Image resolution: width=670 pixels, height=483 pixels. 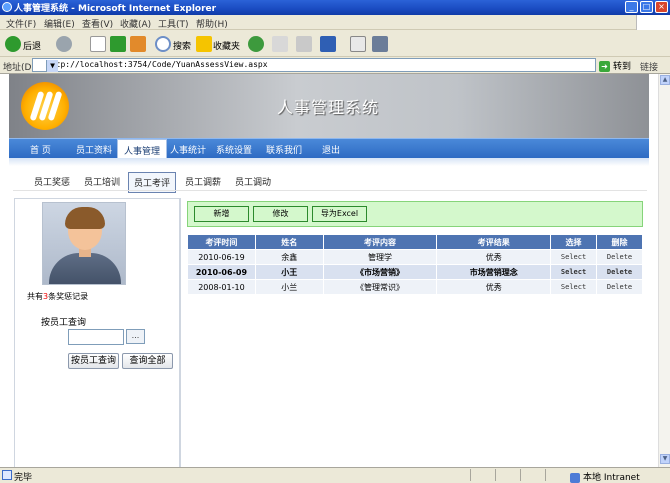 I want to click on favorites-label: 收藏夹, so click(x=226, y=45).